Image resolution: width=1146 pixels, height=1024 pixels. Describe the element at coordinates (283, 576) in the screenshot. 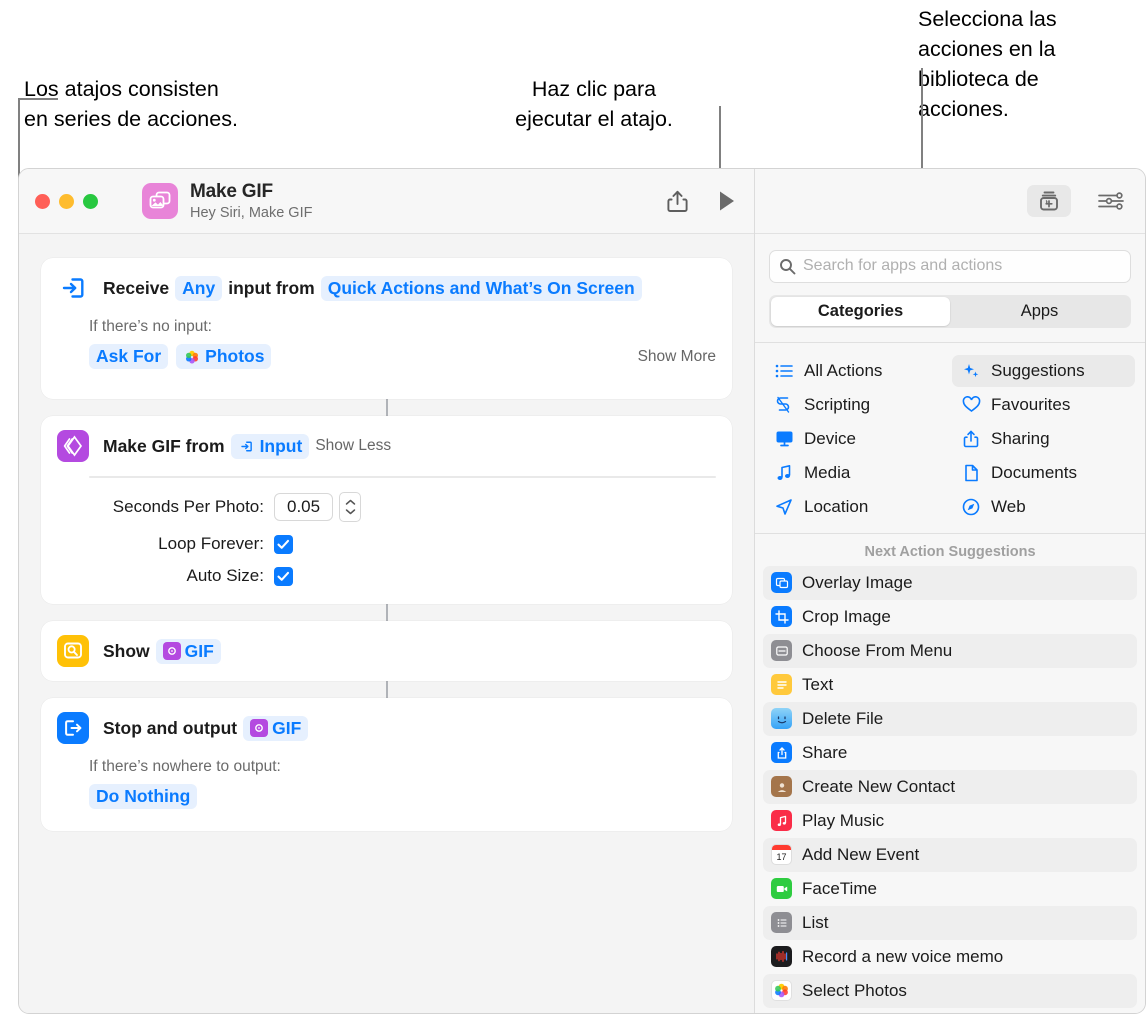

I see `auto-size-checkbox` at that location.